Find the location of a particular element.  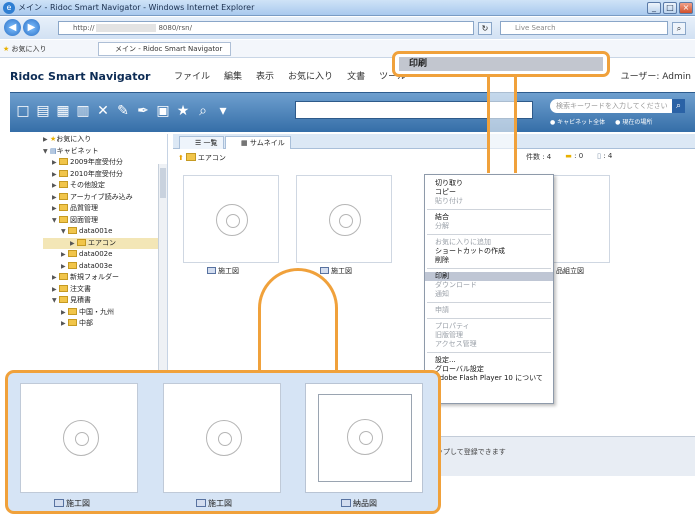

menu-edit: 編集 is located at coordinates (233, 77).